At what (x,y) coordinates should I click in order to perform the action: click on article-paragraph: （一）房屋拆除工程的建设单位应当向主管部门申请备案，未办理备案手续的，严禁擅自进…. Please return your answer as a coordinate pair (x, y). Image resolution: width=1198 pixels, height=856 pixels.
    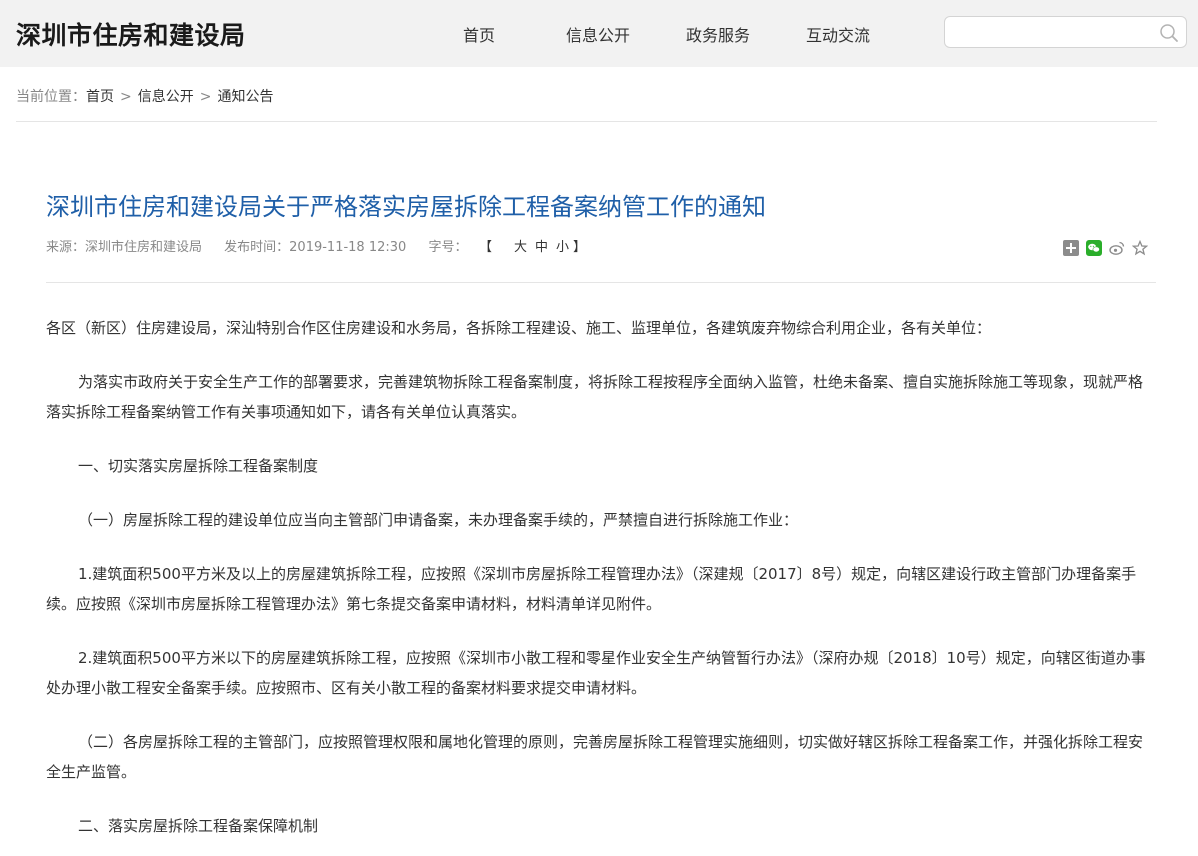
    Looking at the image, I should click on (438, 520).